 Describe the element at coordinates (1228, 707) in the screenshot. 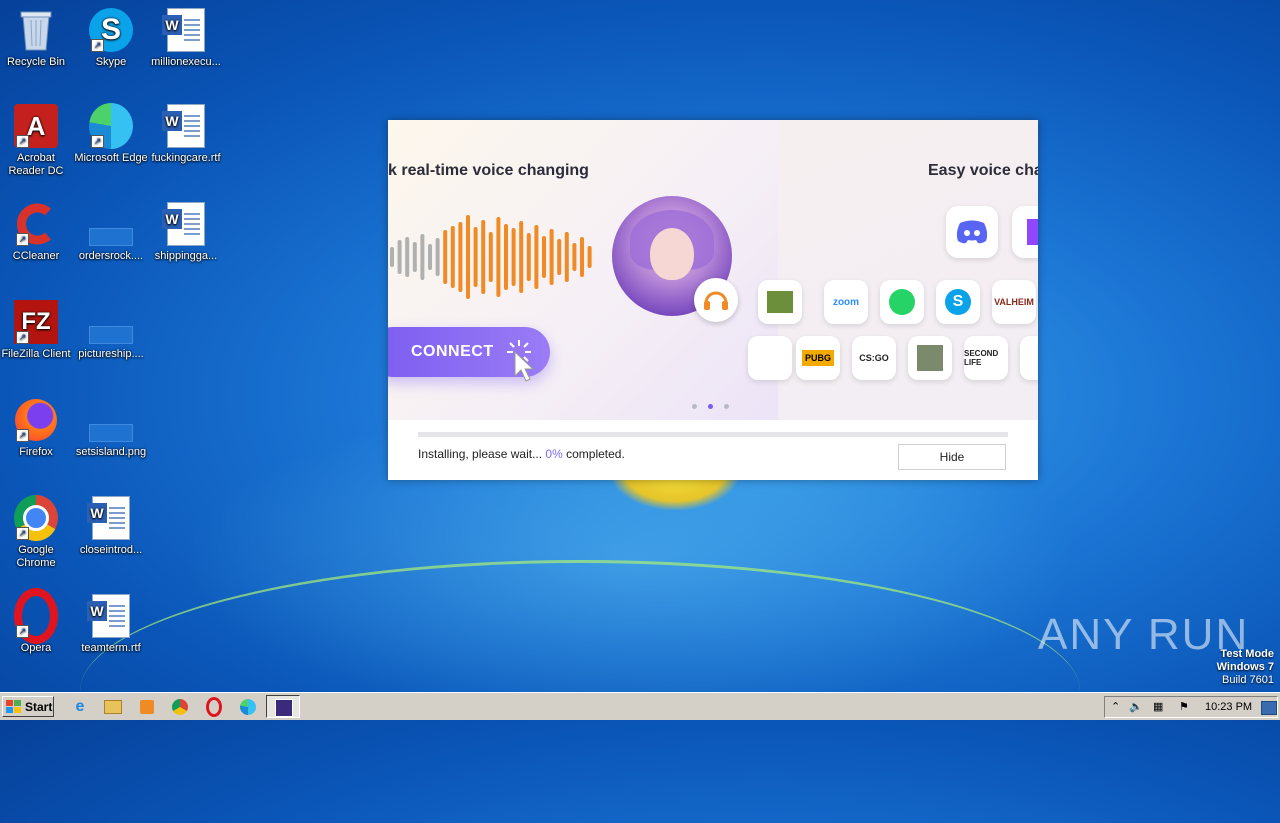

I see `clock: 10:23 PM` at that location.